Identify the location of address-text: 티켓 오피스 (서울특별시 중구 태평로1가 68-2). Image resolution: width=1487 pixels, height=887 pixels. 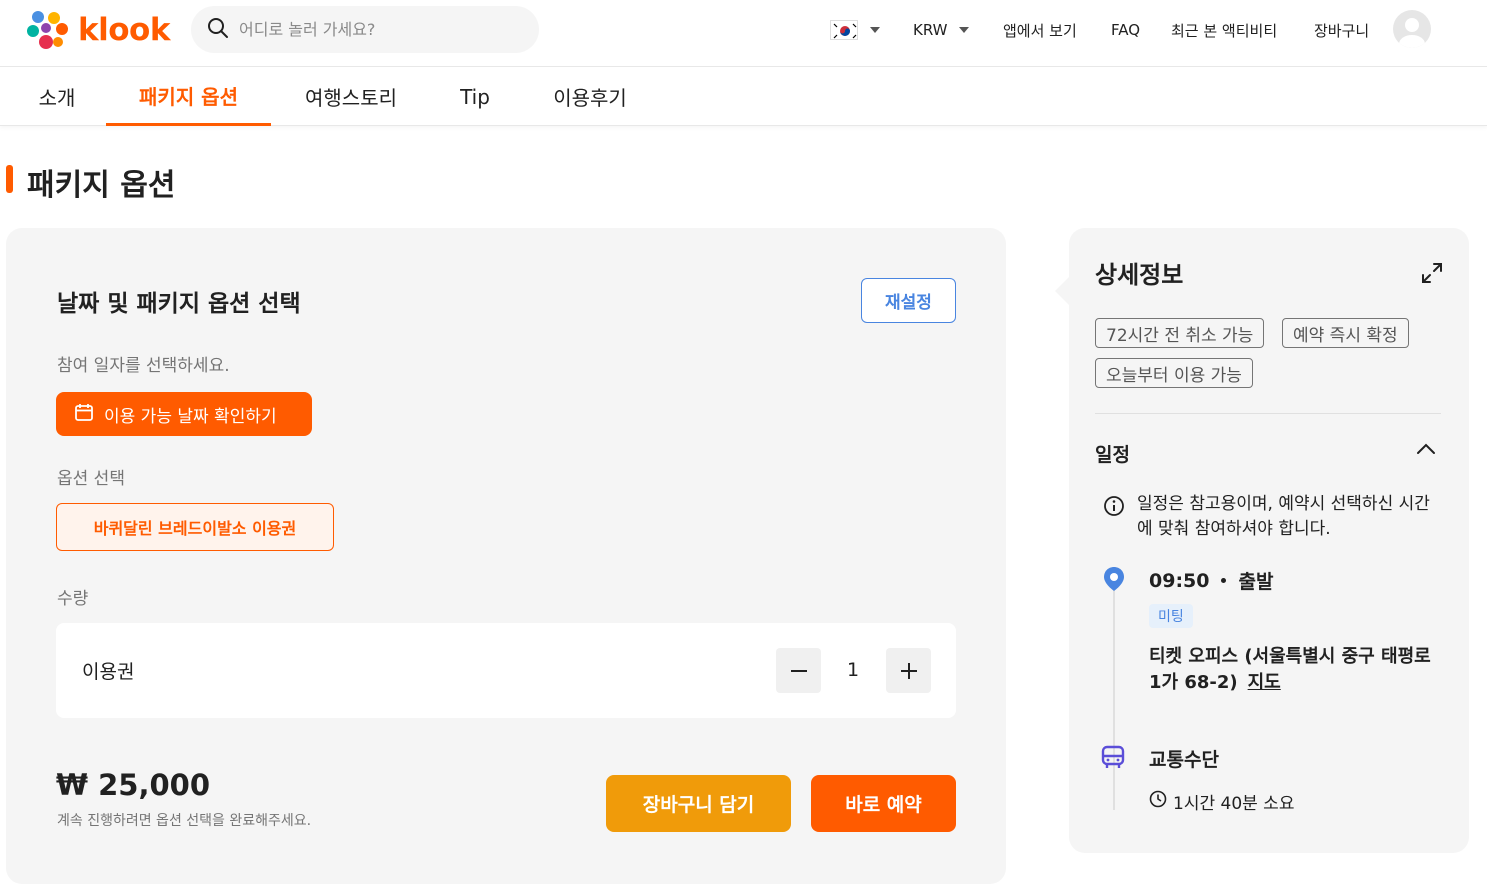
(1290, 669).